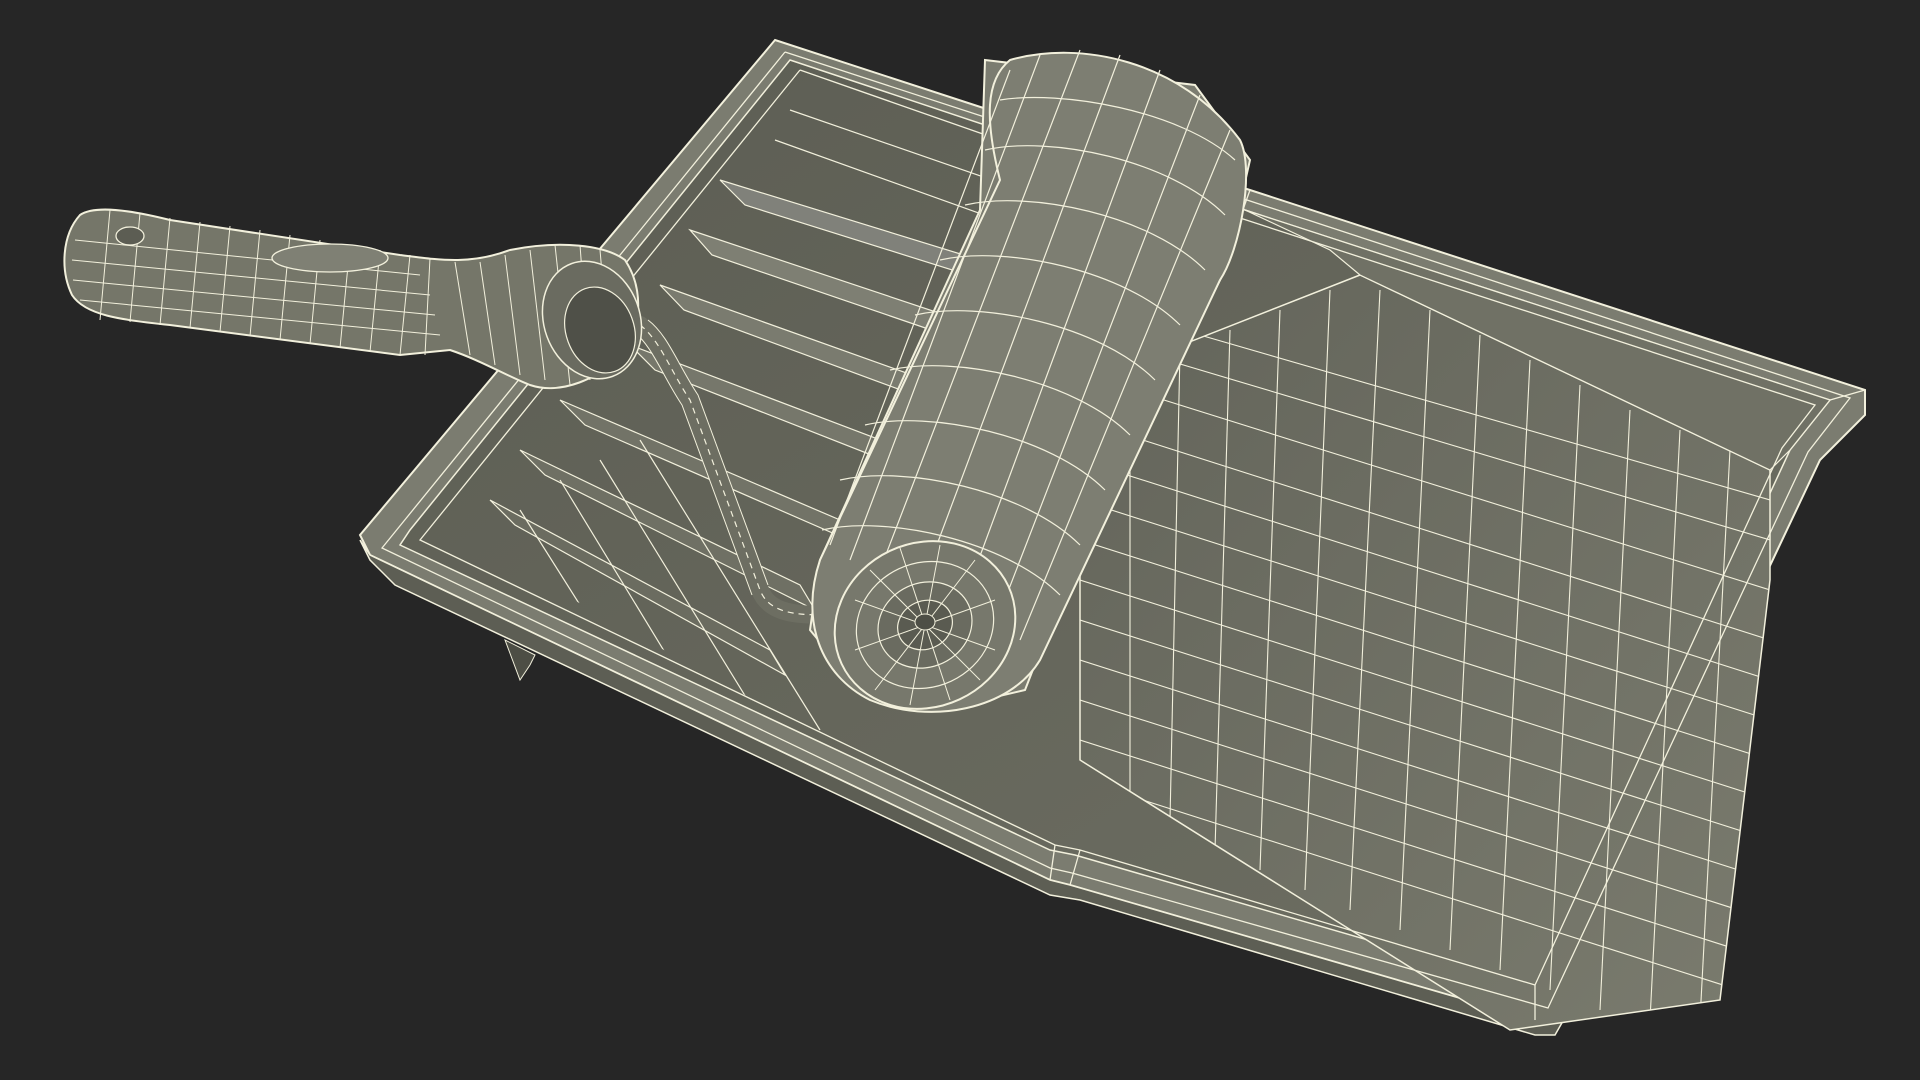 This screenshot has height=1080, width=1920. Describe the element at coordinates (130, 236) in the screenshot. I see `handle-hang-hole` at that location.